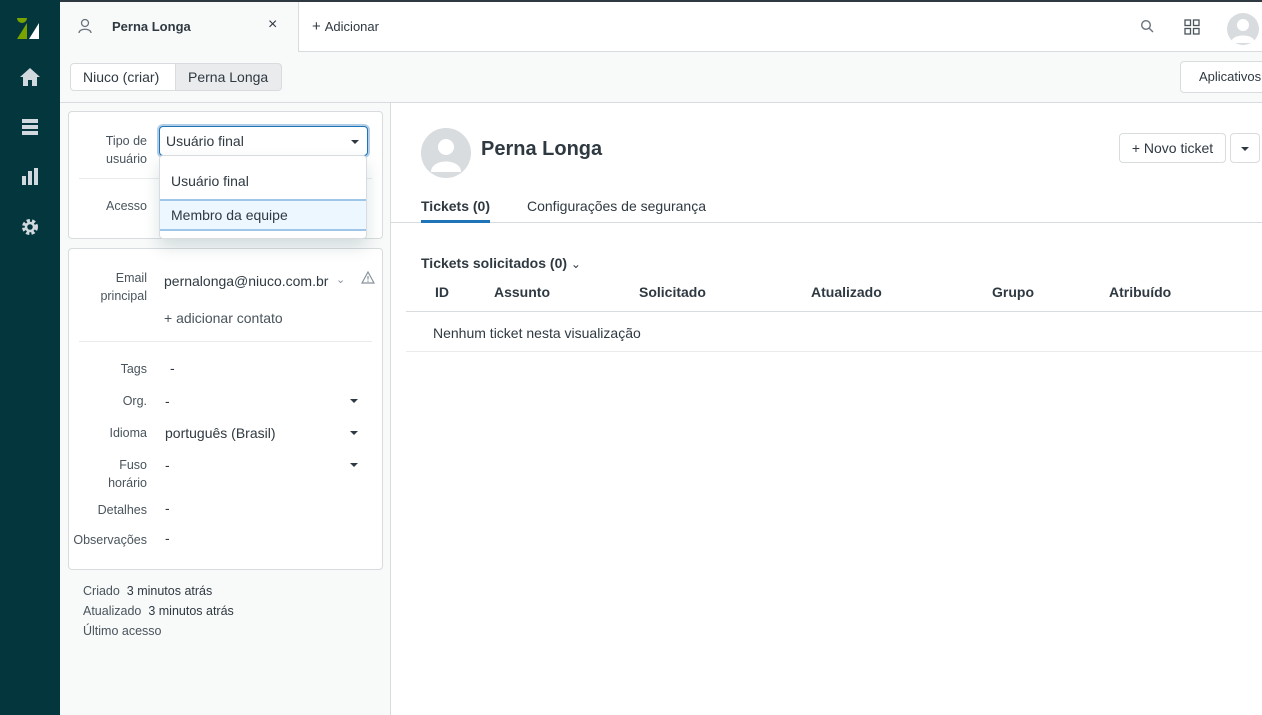 The height and width of the screenshot is (715, 1262). I want to click on user-type-dropdown: Usuário final Membro da equipe, so click(263, 197).